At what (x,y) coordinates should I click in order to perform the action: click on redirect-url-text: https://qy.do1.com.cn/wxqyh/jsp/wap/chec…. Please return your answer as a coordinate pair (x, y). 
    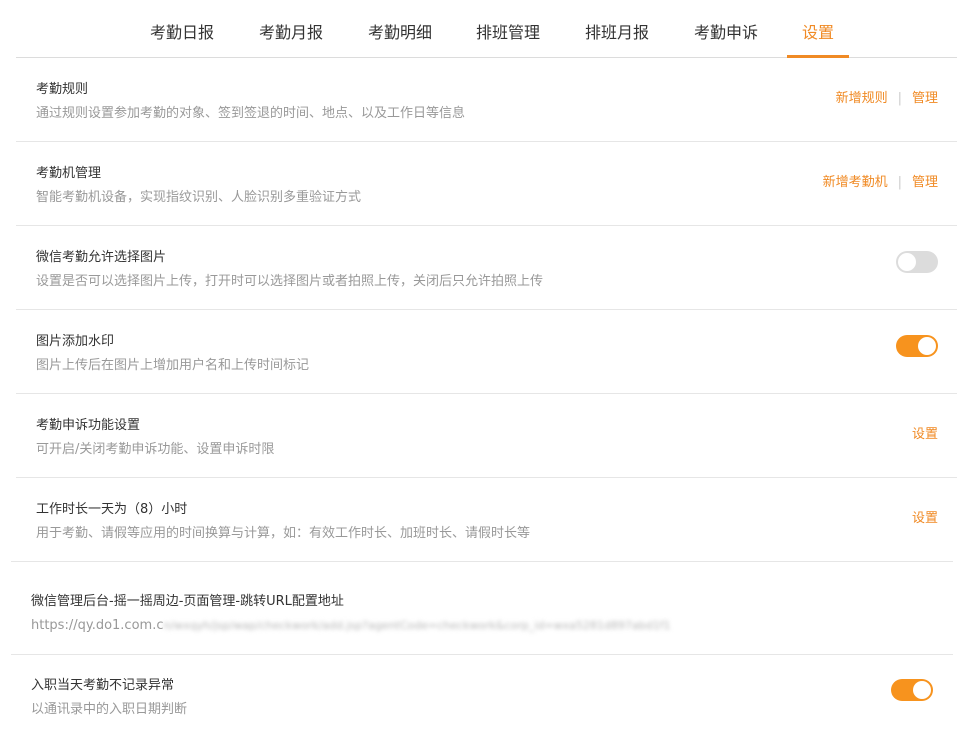
    Looking at the image, I should click on (350, 625).